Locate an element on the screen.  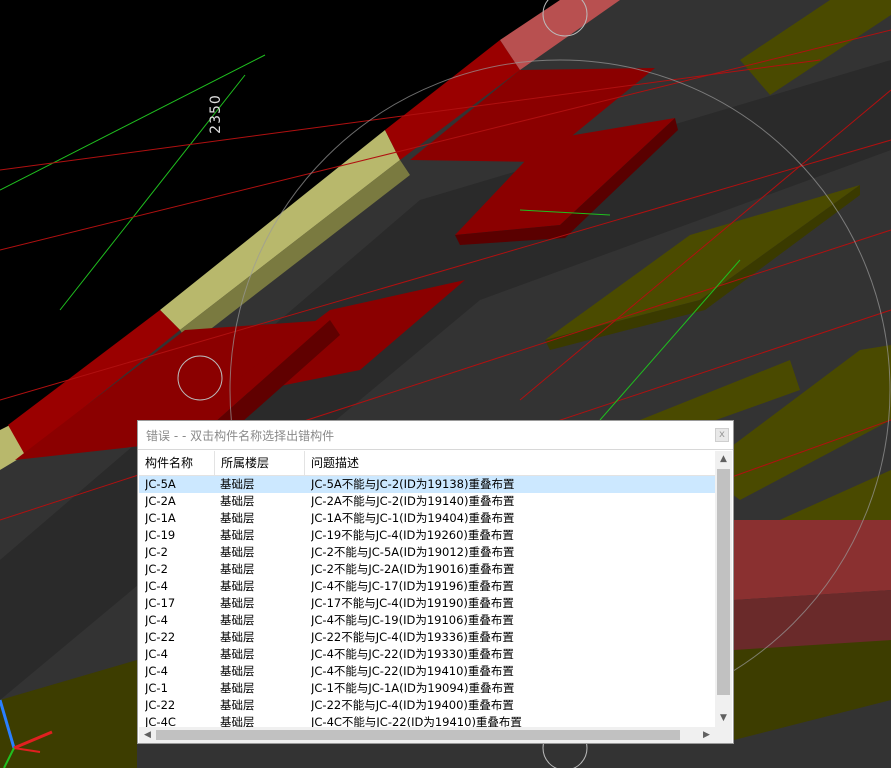
table-row: JC-2 基础层 JC-2不能与JC-2A(ID为19016)重叠布置 is located at coordinates (427, 569).